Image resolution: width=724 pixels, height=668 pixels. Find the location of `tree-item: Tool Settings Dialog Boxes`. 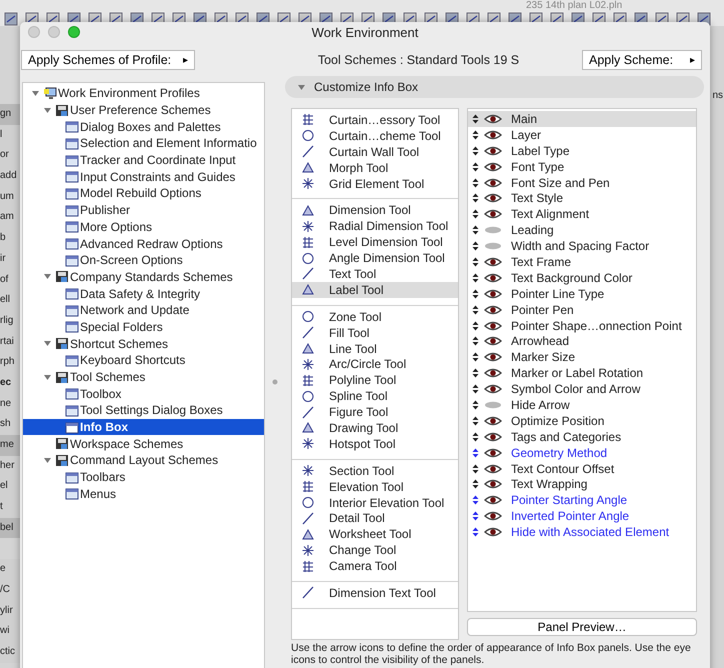

tree-item: Tool Settings Dialog Boxes is located at coordinates (143, 410).